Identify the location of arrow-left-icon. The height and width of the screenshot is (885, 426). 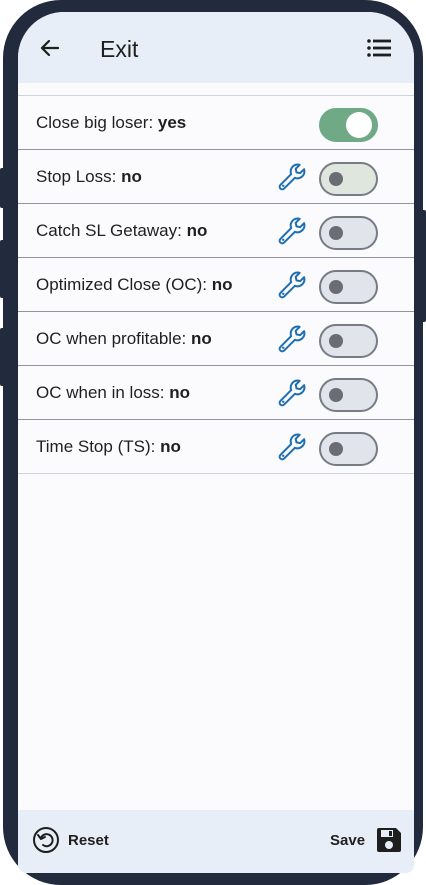
(50, 48).